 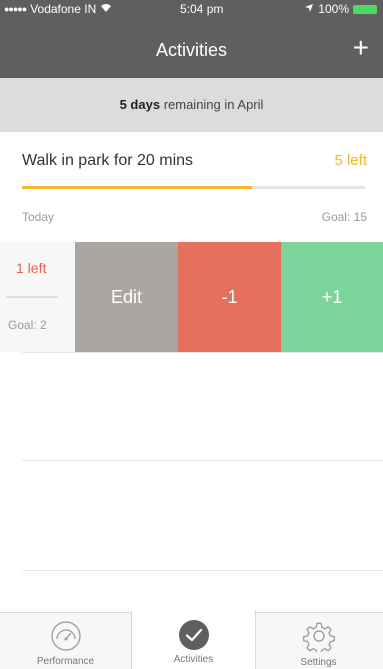 I want to click on tab-settings: Settings, so click(x=318, y=641).